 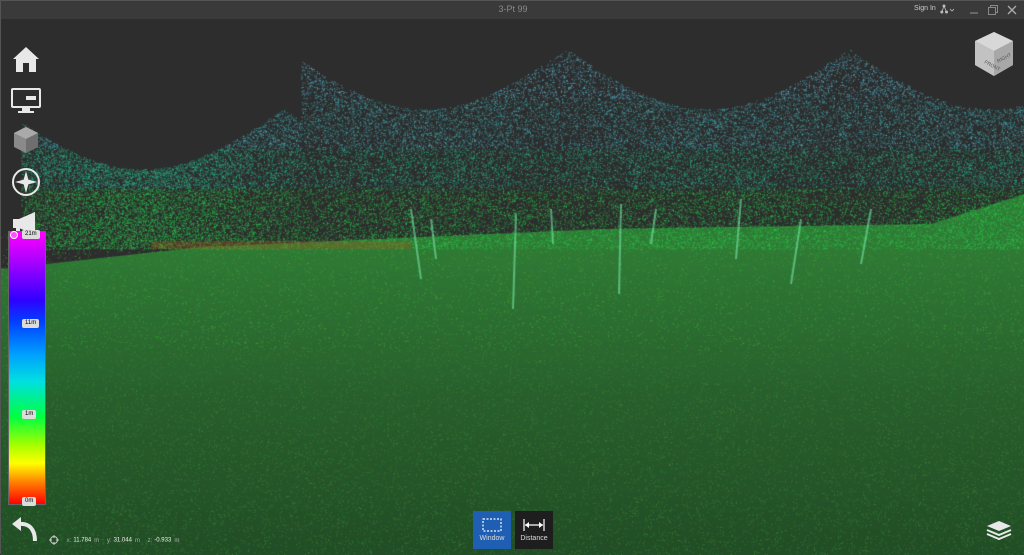 I want to click on undo-icon, so click(x=25, y=529).